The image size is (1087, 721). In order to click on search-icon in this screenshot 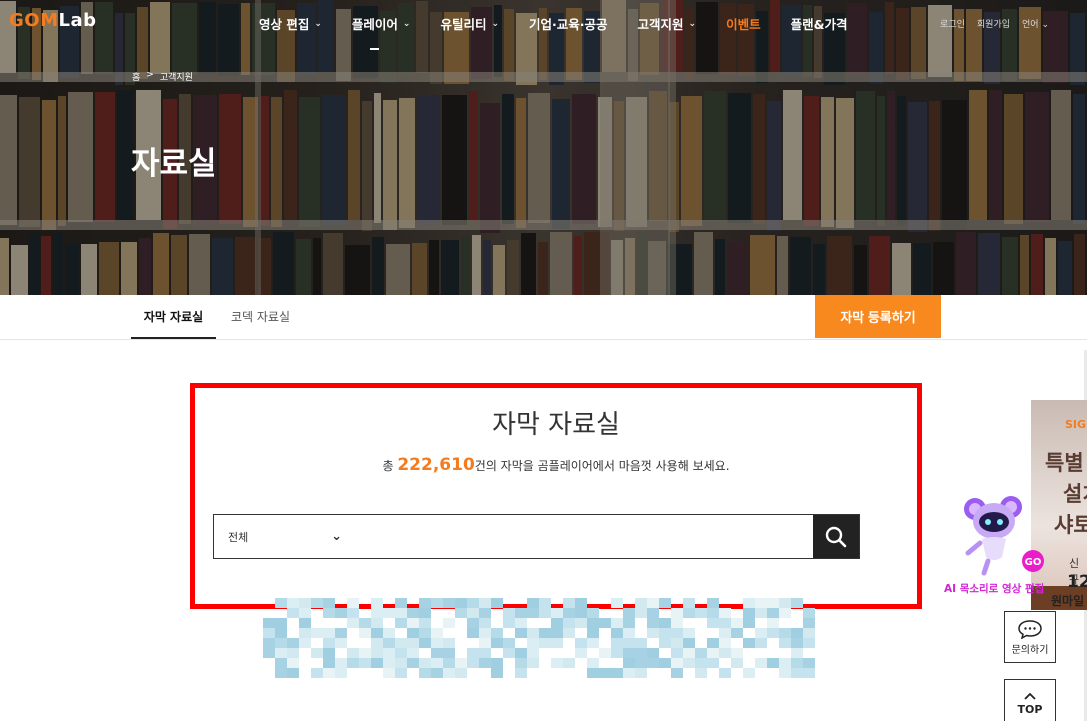, I will do `click(836, 536)`.